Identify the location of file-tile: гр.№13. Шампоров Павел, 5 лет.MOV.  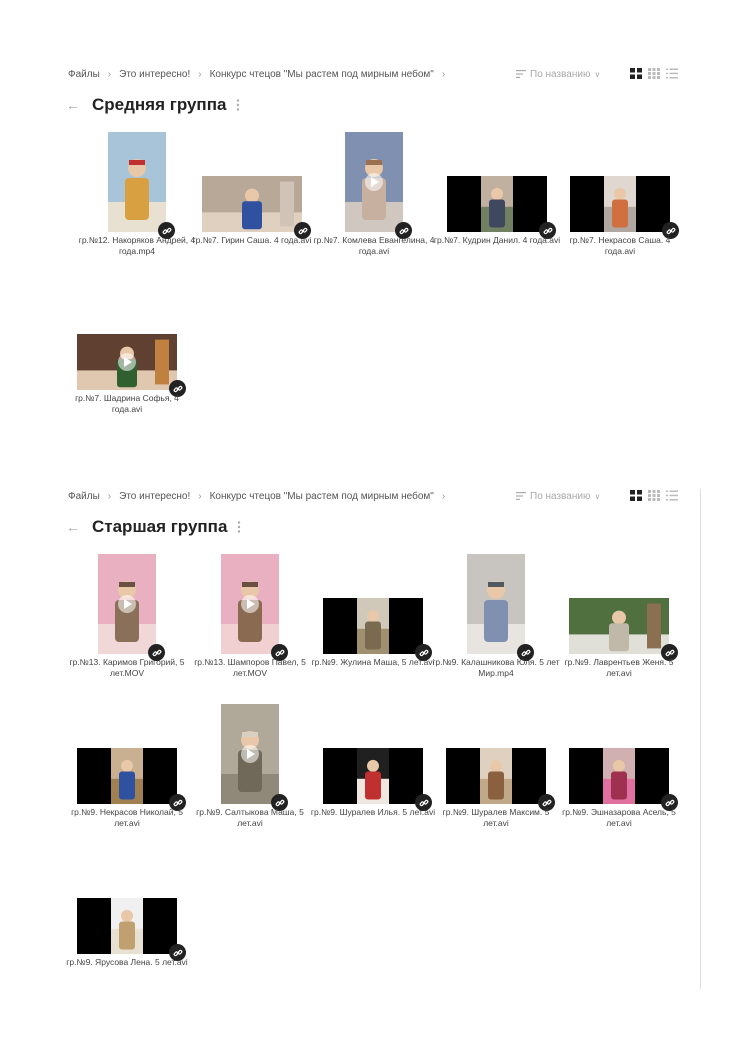
(250, 614).